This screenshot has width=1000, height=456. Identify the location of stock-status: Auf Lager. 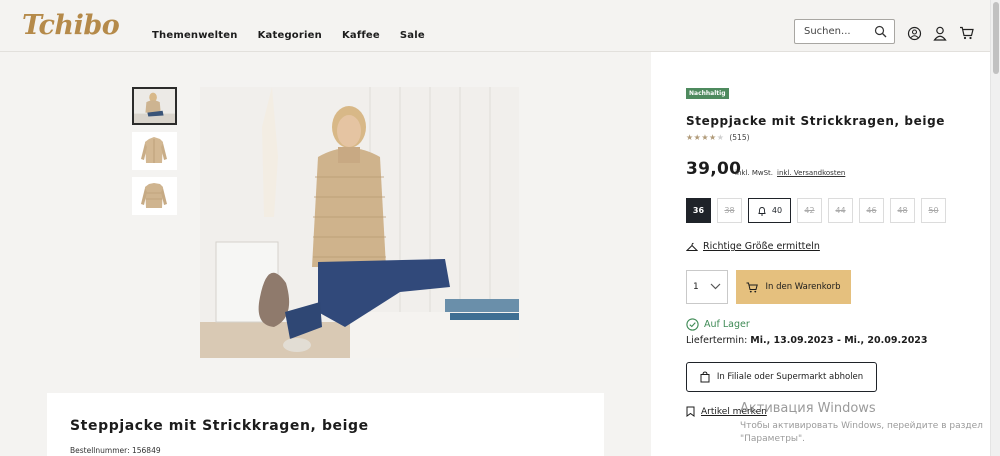
(718, 324).